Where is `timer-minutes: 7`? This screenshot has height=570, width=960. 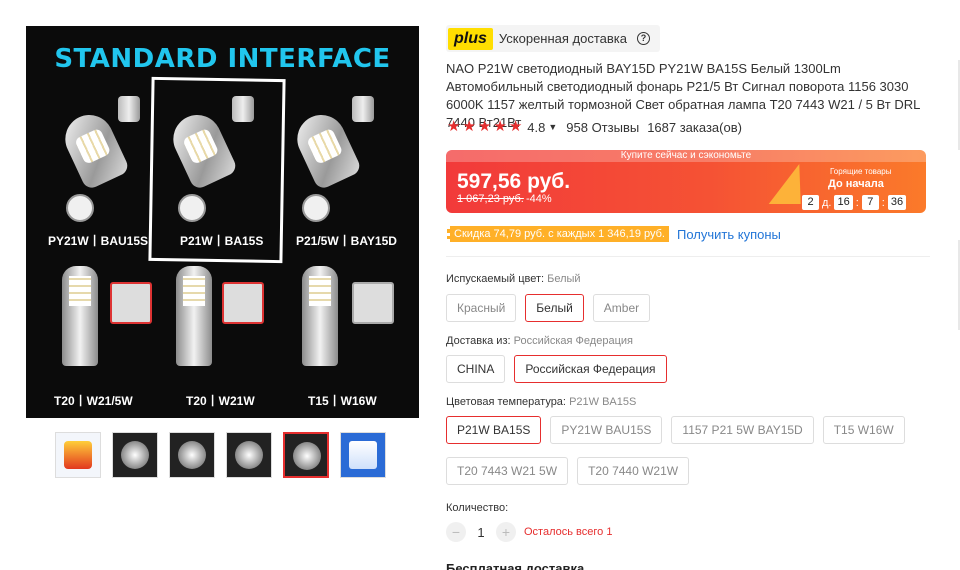
timer-minutes: 7 is located at coordinates (870, 202).